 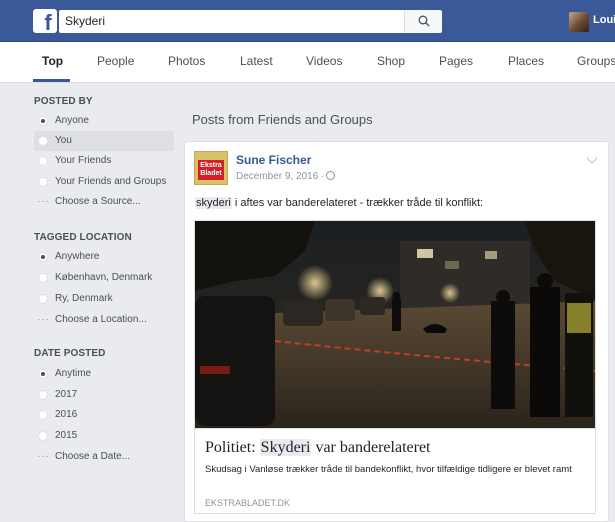 What do you see at coordinates (273, 160) in the screenshot?
I see `post-author-link: Sune Fischer` at bounding box center [273, 160].